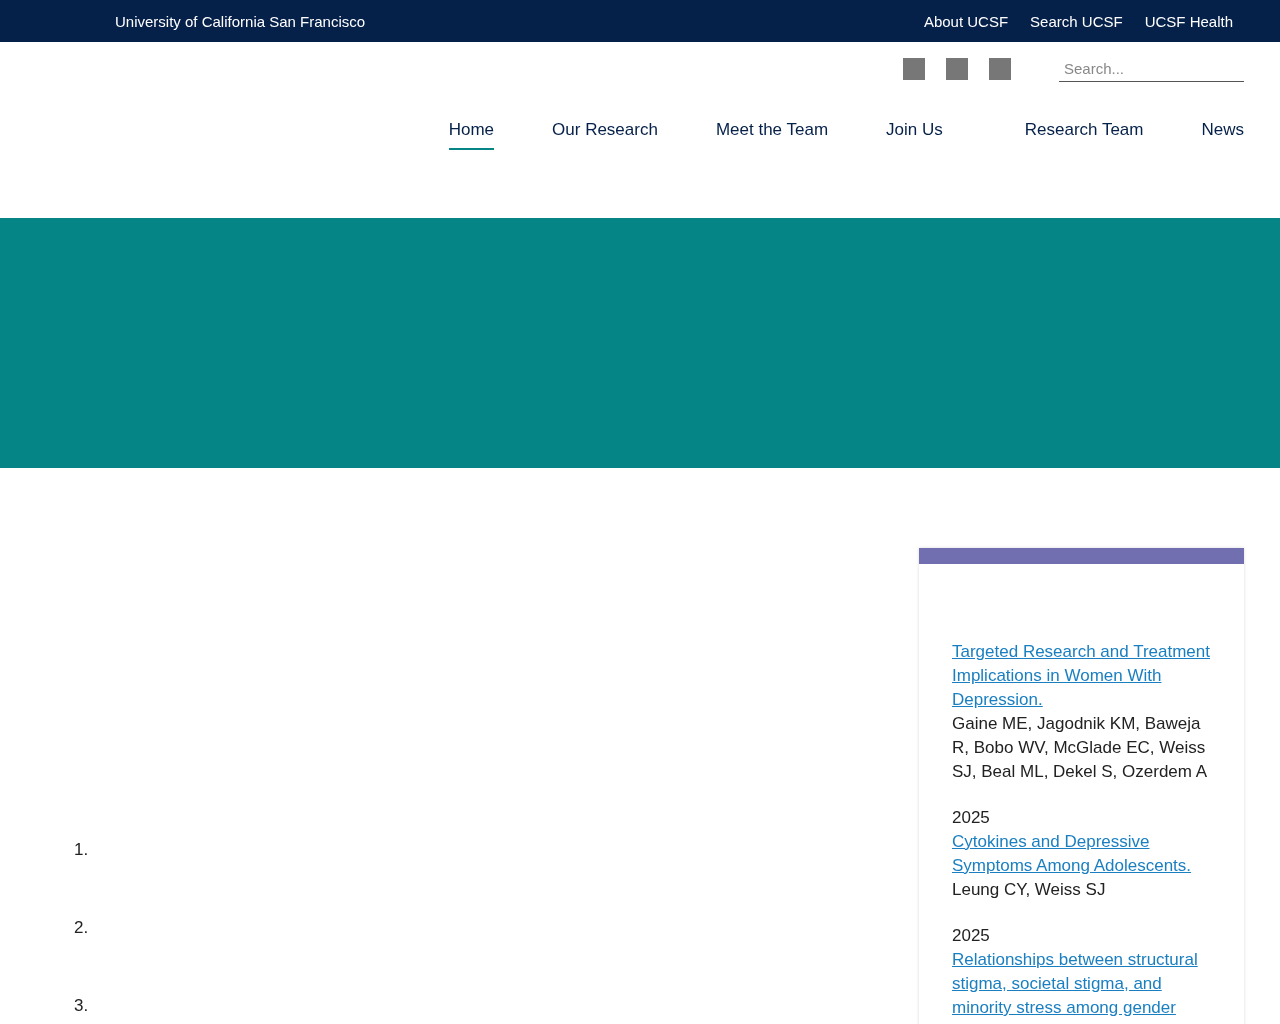 This screenshot has width=1280, height=1024. Describe the element at coordinates (1188, 21) in the screenshot. I see `top-link: UCSF Health` at that location.